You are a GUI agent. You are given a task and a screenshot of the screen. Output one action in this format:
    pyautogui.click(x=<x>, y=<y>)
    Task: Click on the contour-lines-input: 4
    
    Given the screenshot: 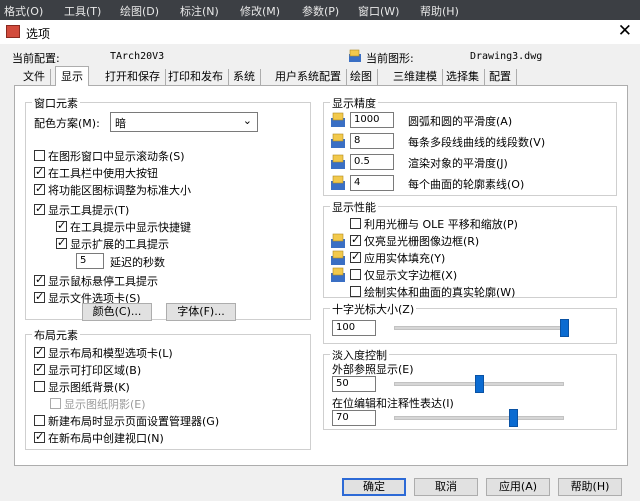 What is the action you would take?
    pyautogui.click(x=372, y=183)
    